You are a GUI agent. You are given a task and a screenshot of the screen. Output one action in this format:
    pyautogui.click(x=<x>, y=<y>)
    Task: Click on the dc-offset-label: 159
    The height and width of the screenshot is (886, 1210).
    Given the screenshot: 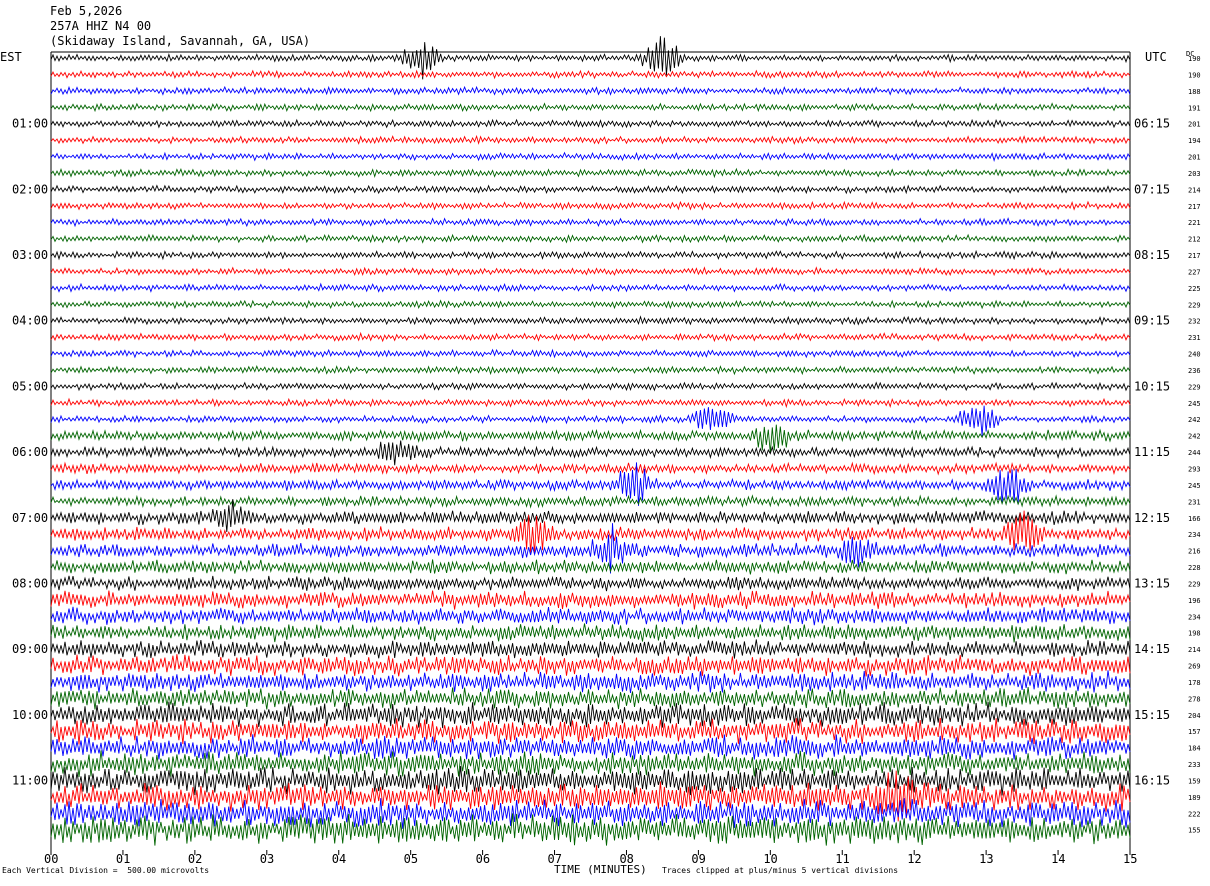 What is the action you would take?
    pyautogui.click(x=1194, y=781)
    